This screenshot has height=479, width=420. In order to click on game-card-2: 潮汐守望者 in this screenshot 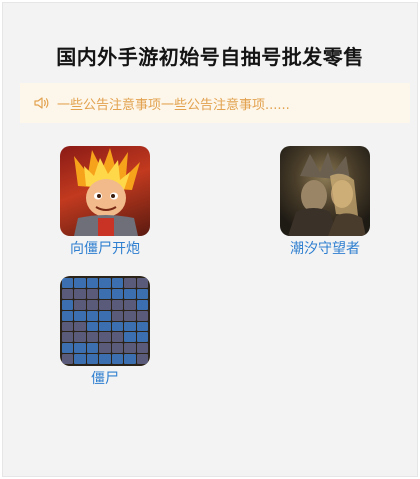, I will do `click(325, 202)`.